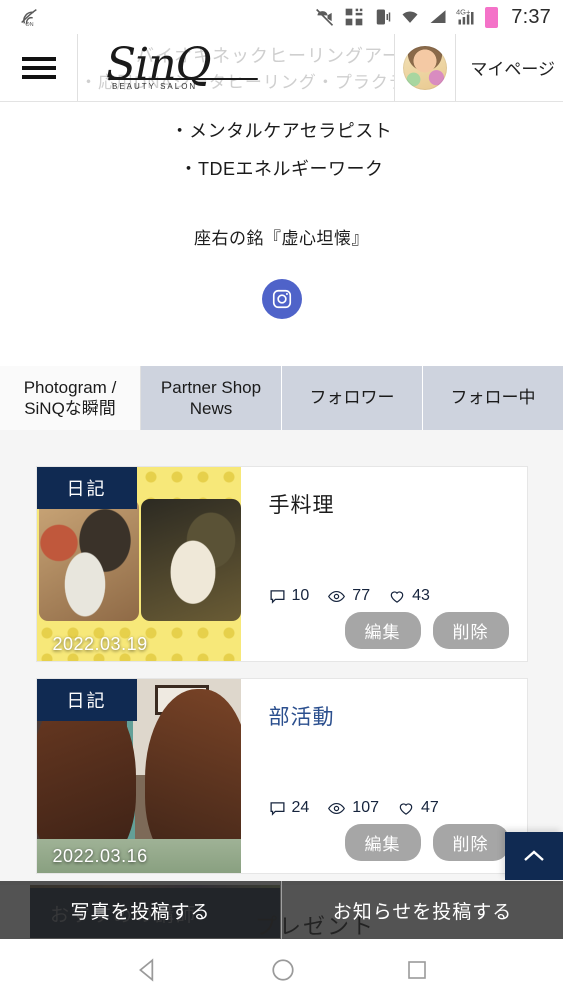 The height and width of the screenshot is (1000, 563). Describe the element at coordinates (211, 398) in the screenshot. I see `tab-partner-shop-news: Partner Shop News` at that location.